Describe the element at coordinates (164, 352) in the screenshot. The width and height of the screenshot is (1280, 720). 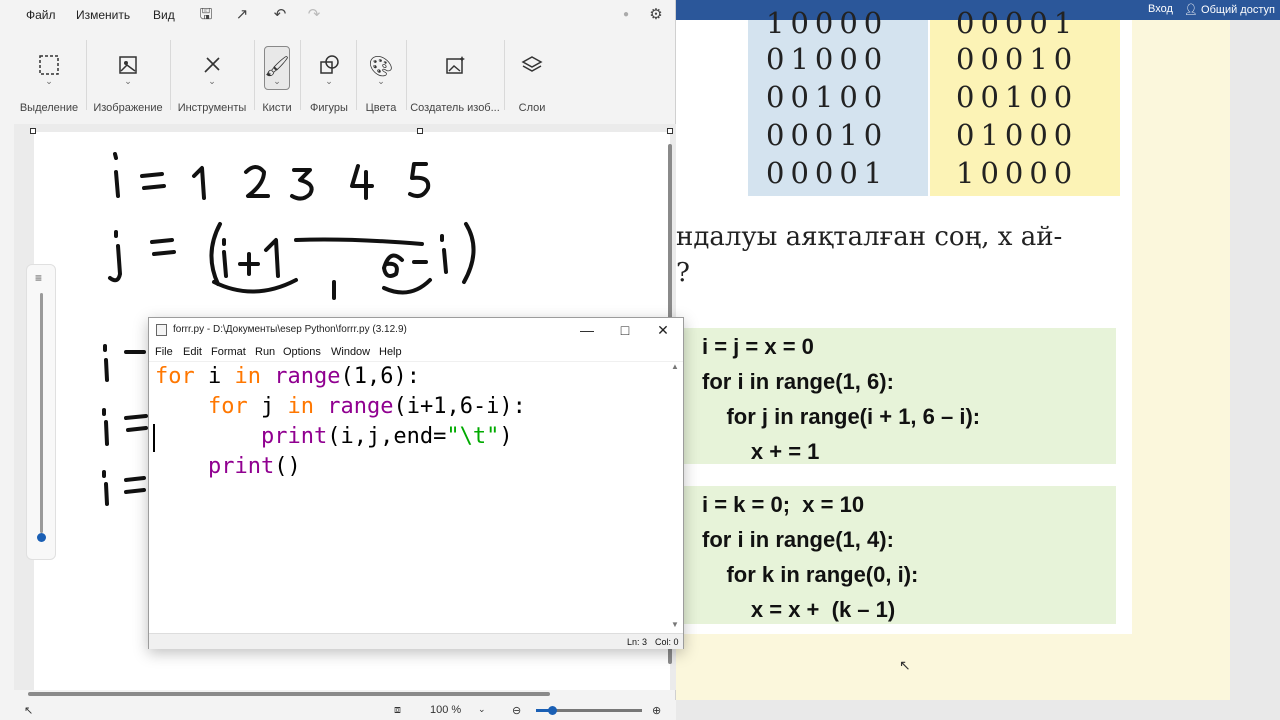
I see `menu-file: File` at that location.